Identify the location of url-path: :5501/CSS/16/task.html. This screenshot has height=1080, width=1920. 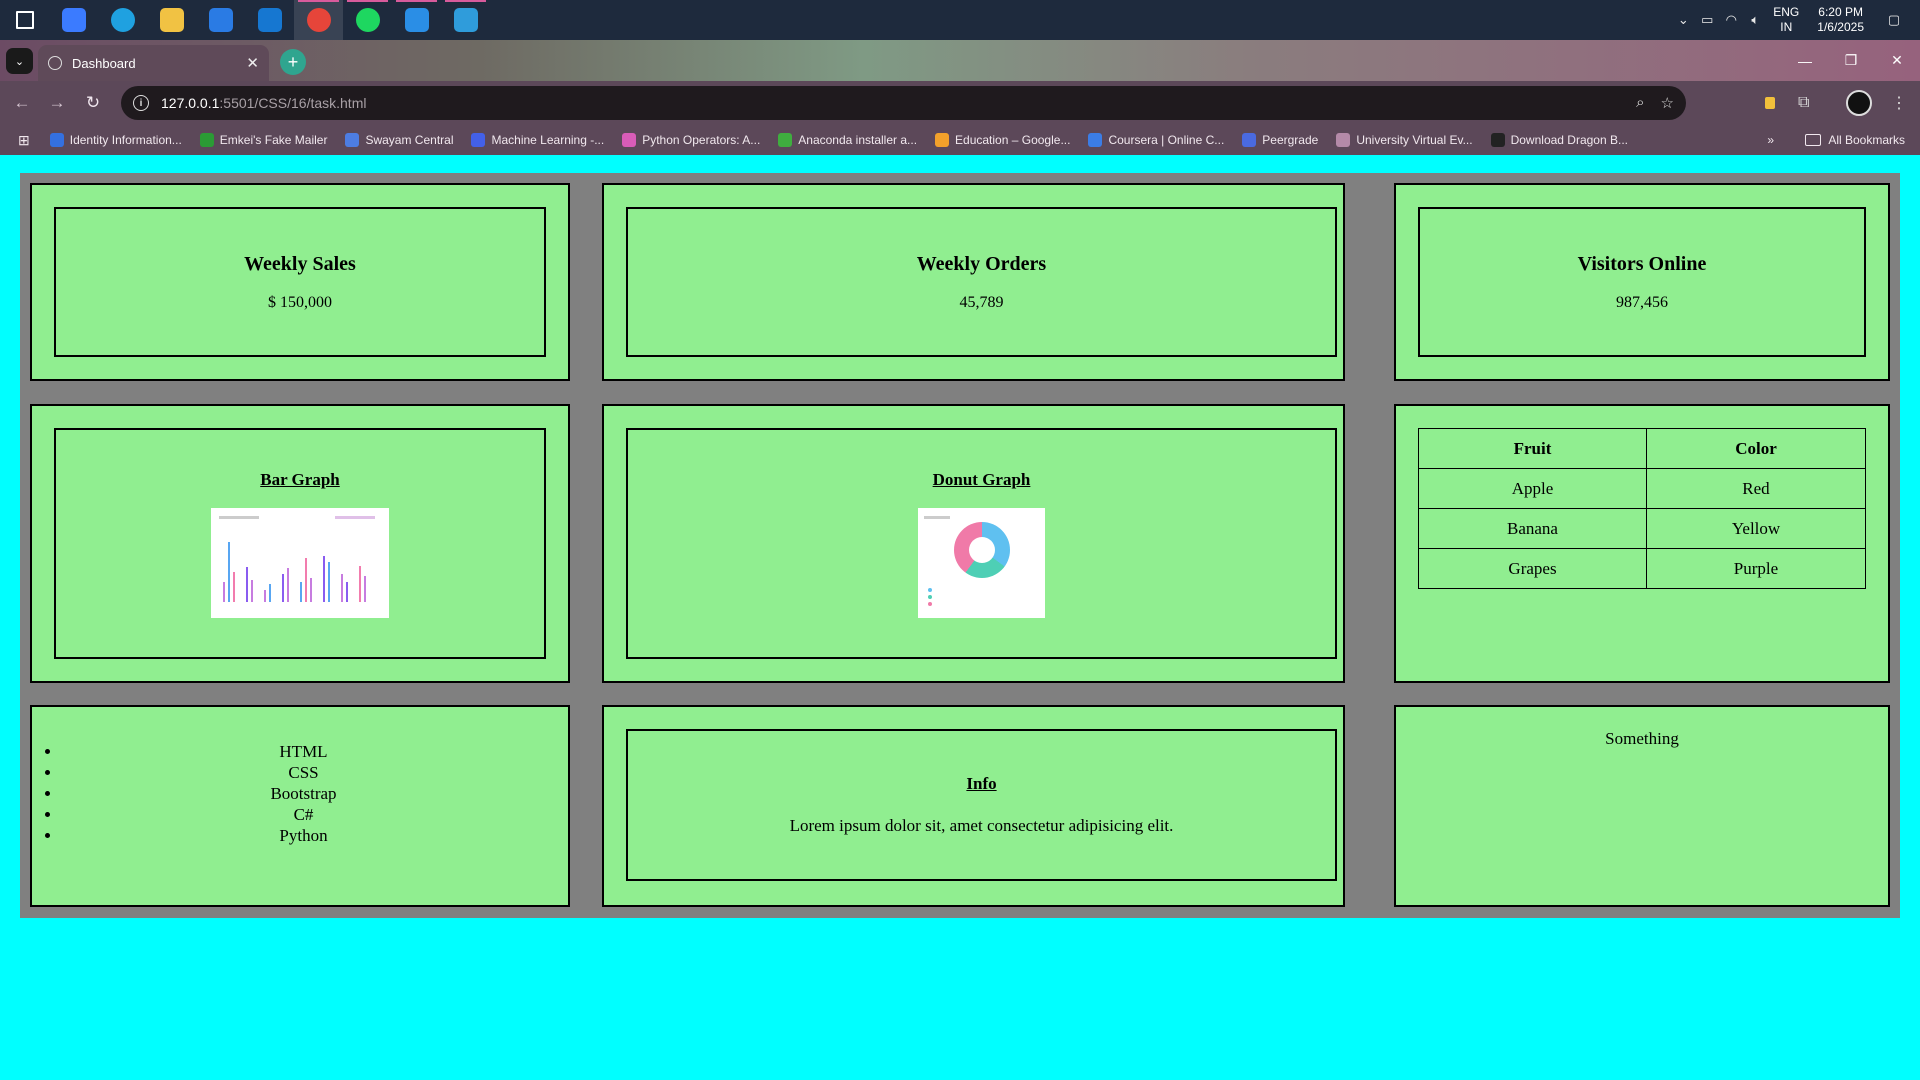
(293, 103).